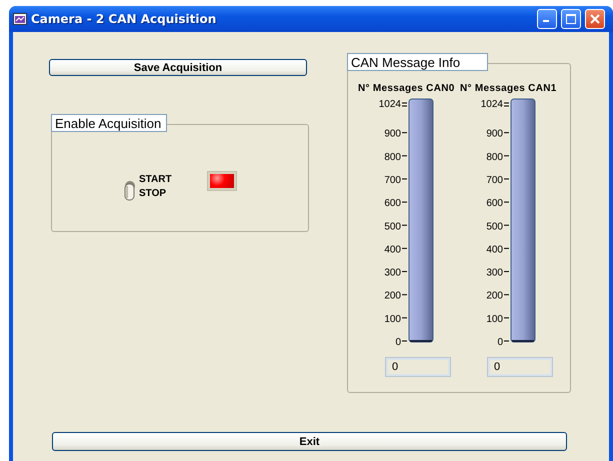 The height and width of the screenshot is (461, 613). What do you see at coordinates (20, 19) in the screenshot?
I see `app-icon` at bounding box center [20, 19].